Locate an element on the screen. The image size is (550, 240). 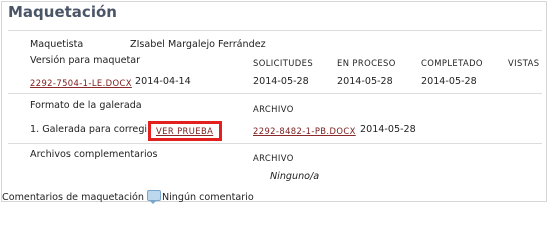
en-proceso-date: 2014-05-28 is located at coordinates (365, 81).